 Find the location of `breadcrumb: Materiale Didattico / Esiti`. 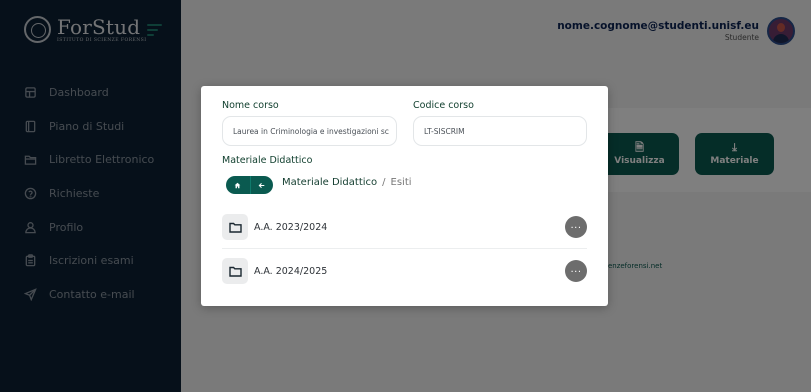

breadcrumb: Materiale Didattico / Esiti is located at coordinates (347, 182).